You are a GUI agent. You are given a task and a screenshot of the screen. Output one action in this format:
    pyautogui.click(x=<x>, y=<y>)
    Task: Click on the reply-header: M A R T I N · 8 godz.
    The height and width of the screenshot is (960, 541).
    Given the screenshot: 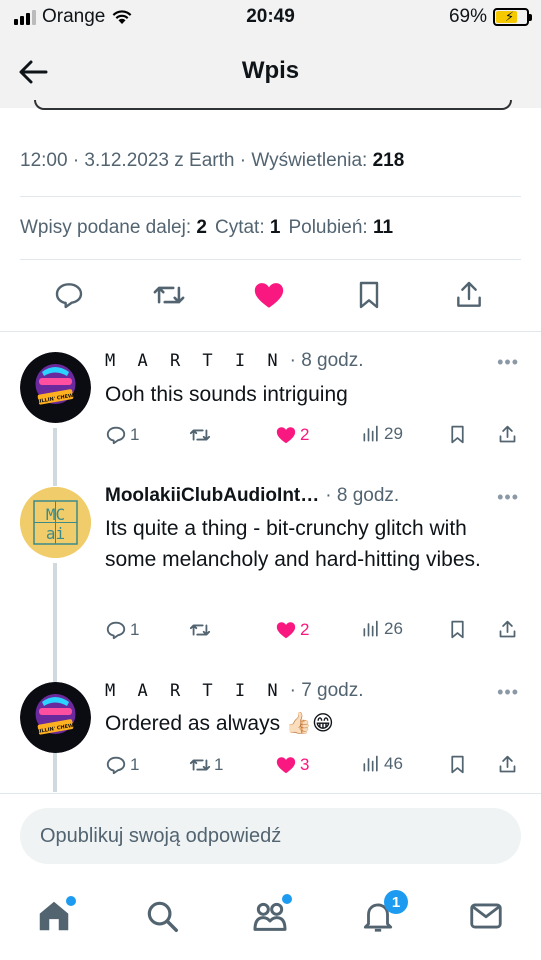 What is the action you would take?
    pyautogui.click(x=234, y=361)
    